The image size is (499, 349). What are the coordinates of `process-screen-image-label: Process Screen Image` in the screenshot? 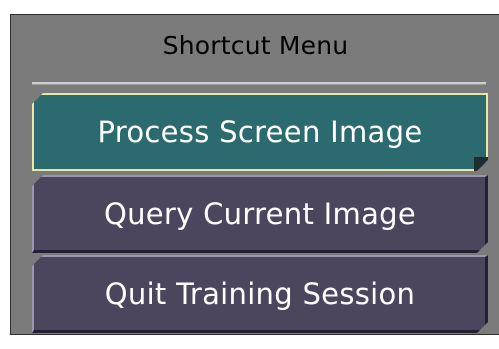 It's located at (260, 132).